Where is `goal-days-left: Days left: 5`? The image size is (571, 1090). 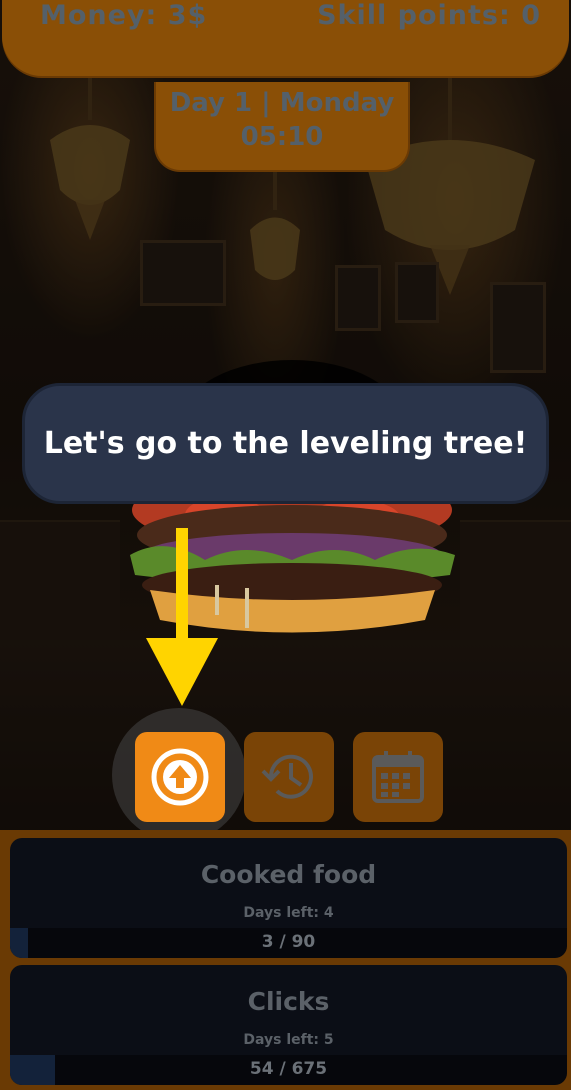
goal-days-left: Days left: 5 is located at coordinates (288, 1040).